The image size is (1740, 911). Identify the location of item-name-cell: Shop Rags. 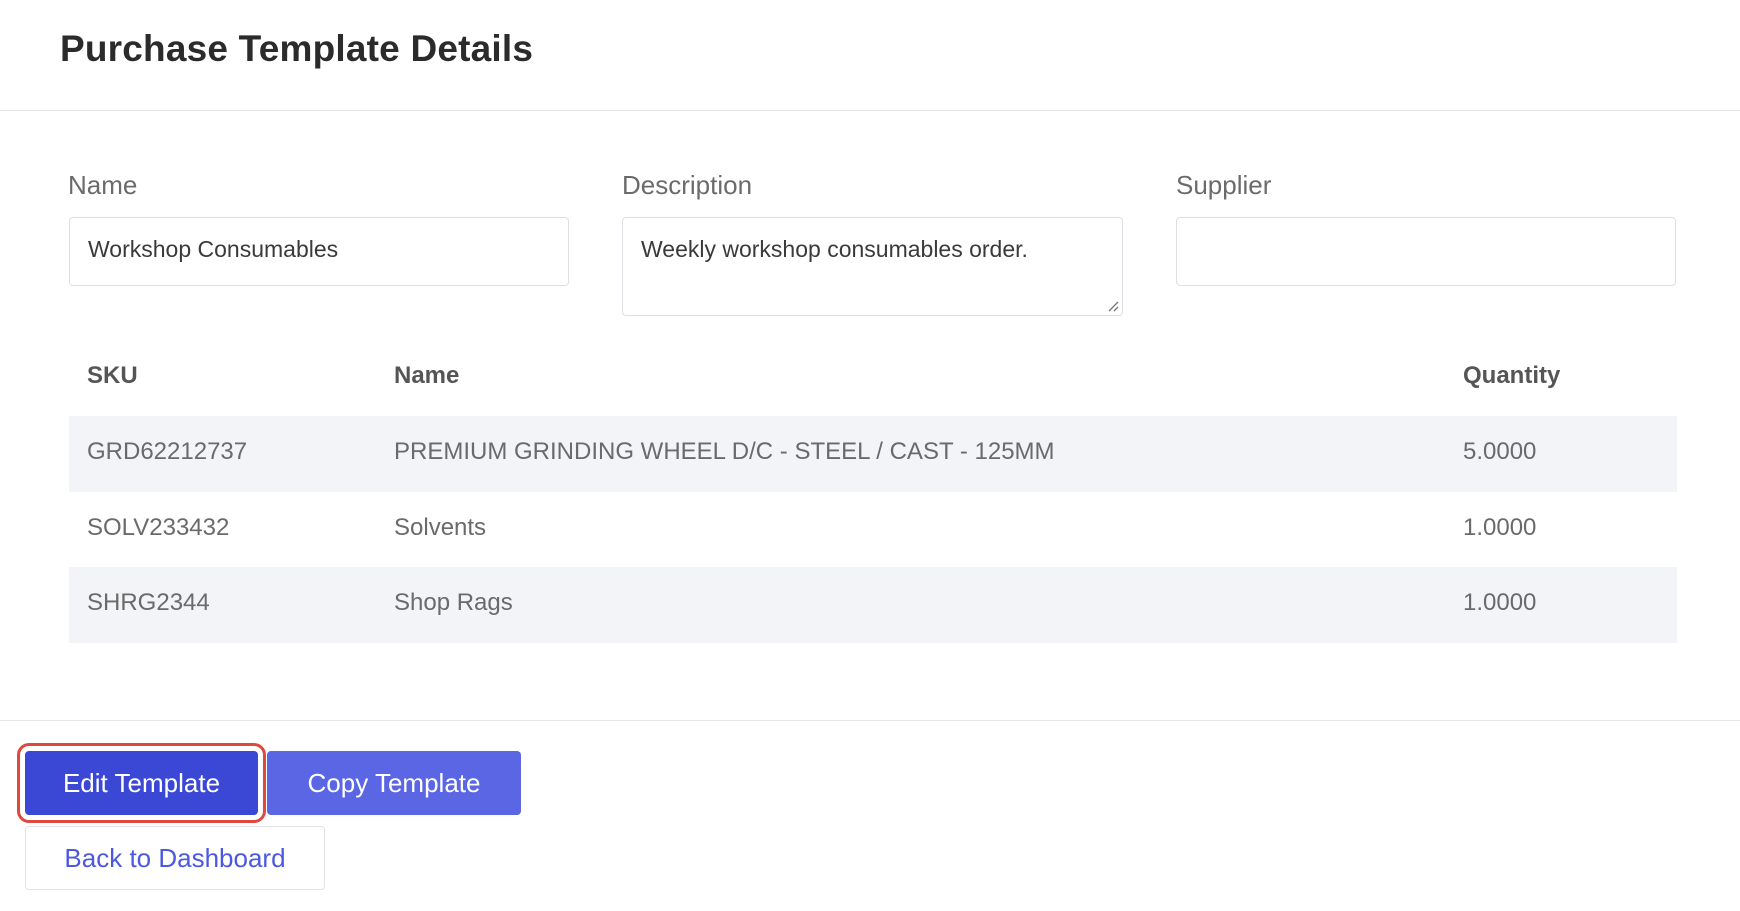
(453, 602).